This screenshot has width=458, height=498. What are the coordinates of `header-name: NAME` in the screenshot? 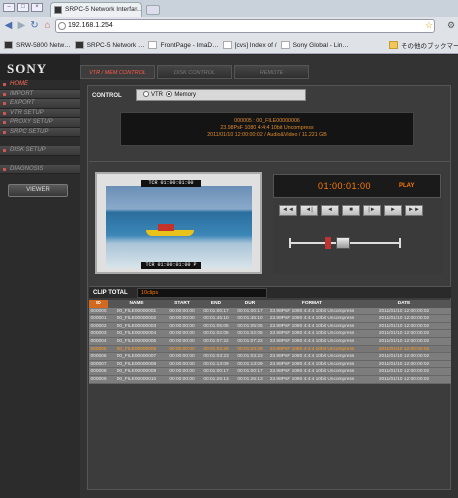 It's located at (136, 304).